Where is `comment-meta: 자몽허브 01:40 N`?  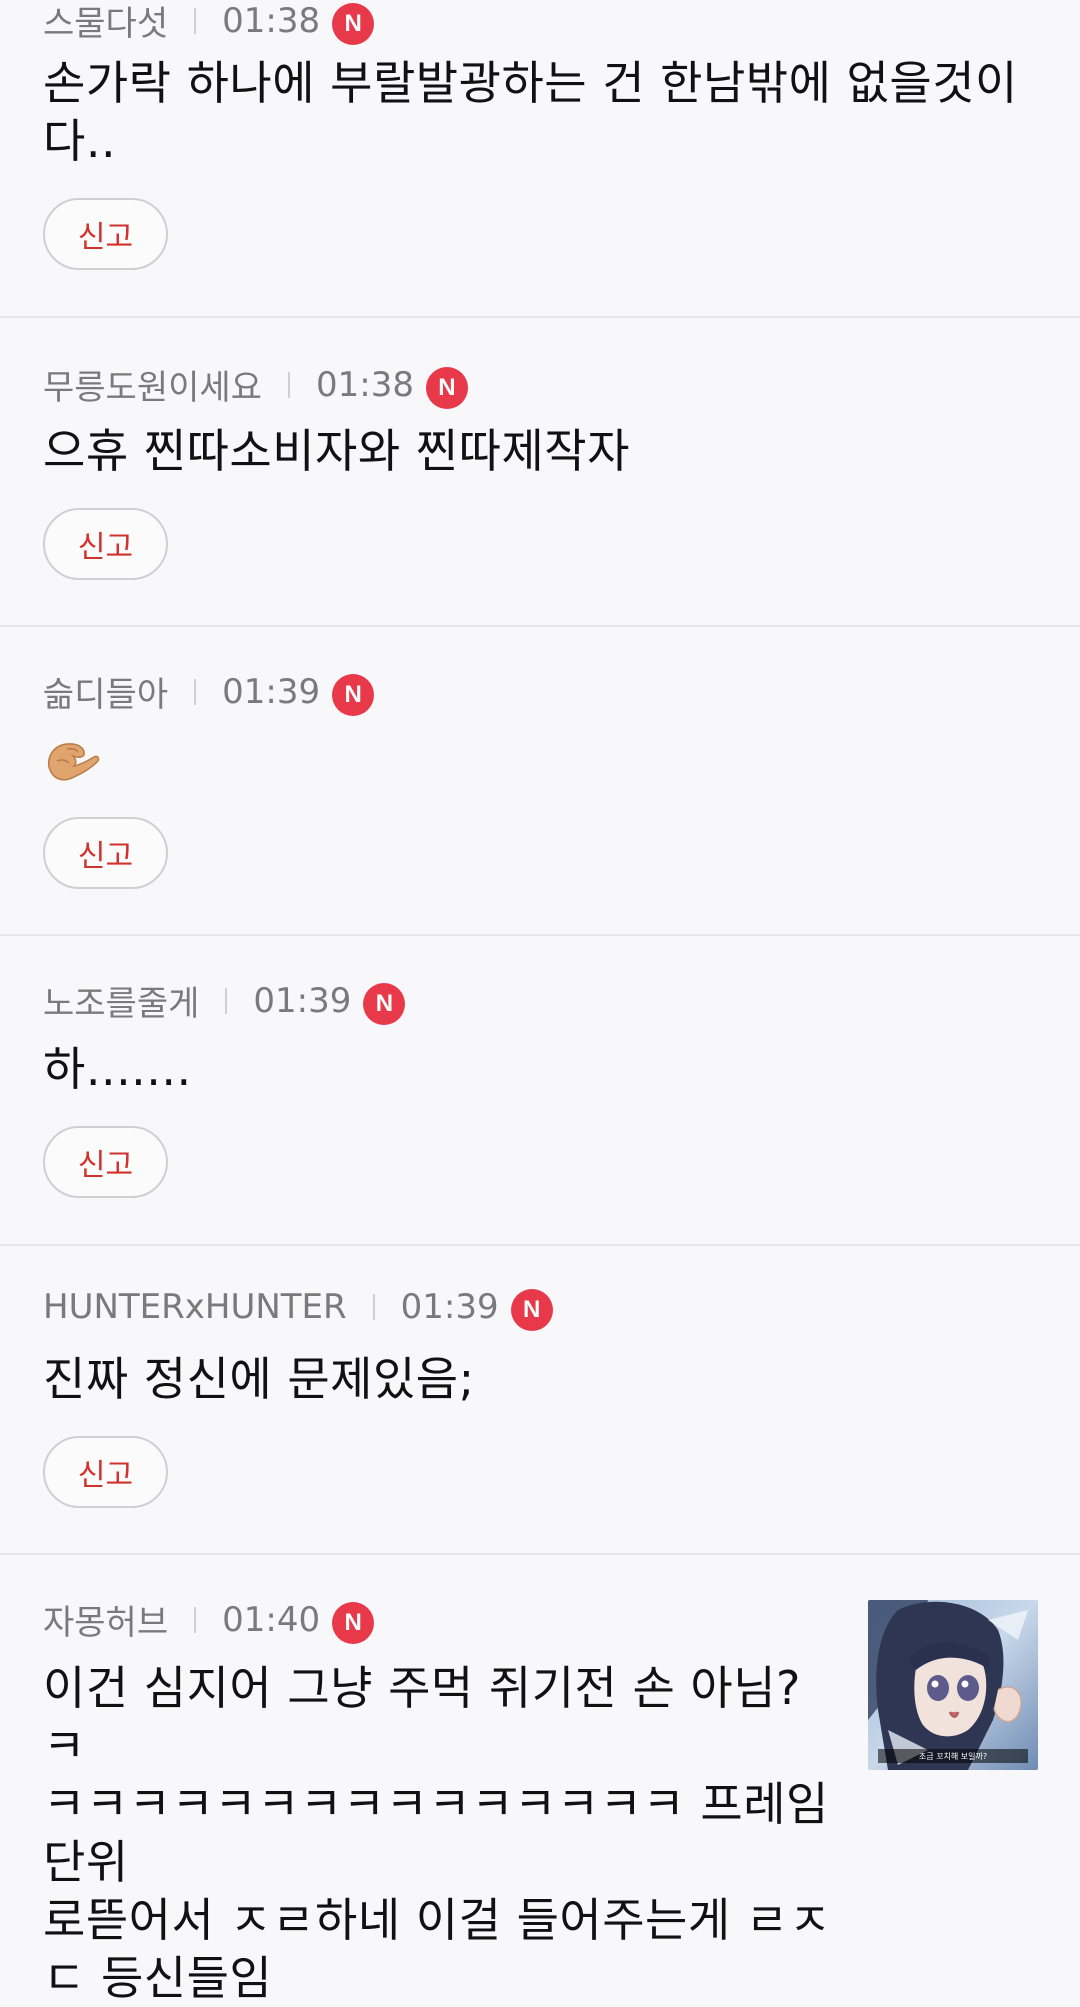 comment-meta: 자몽허브 01:40 N is located at coordinates (209, 1619).